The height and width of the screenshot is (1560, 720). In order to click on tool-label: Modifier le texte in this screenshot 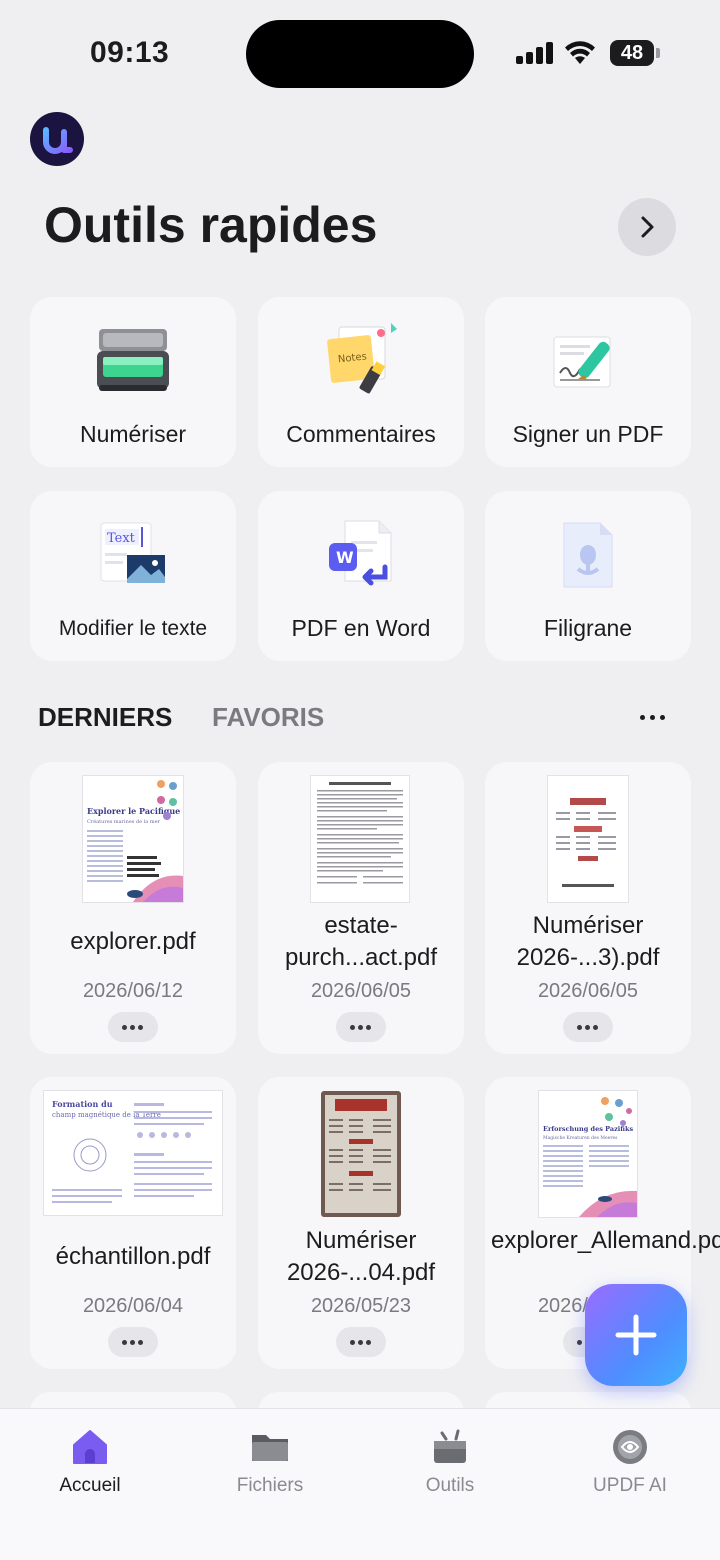, I will do `click(133, 628)`.